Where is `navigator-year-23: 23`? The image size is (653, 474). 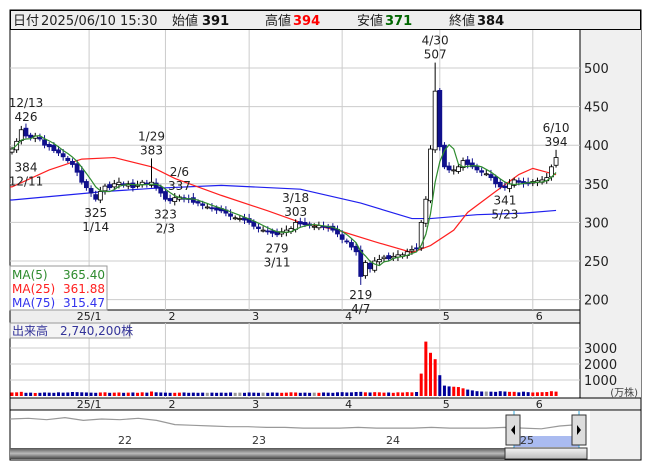
navigator-year-23: 23 is located at coordinates (259, 440).